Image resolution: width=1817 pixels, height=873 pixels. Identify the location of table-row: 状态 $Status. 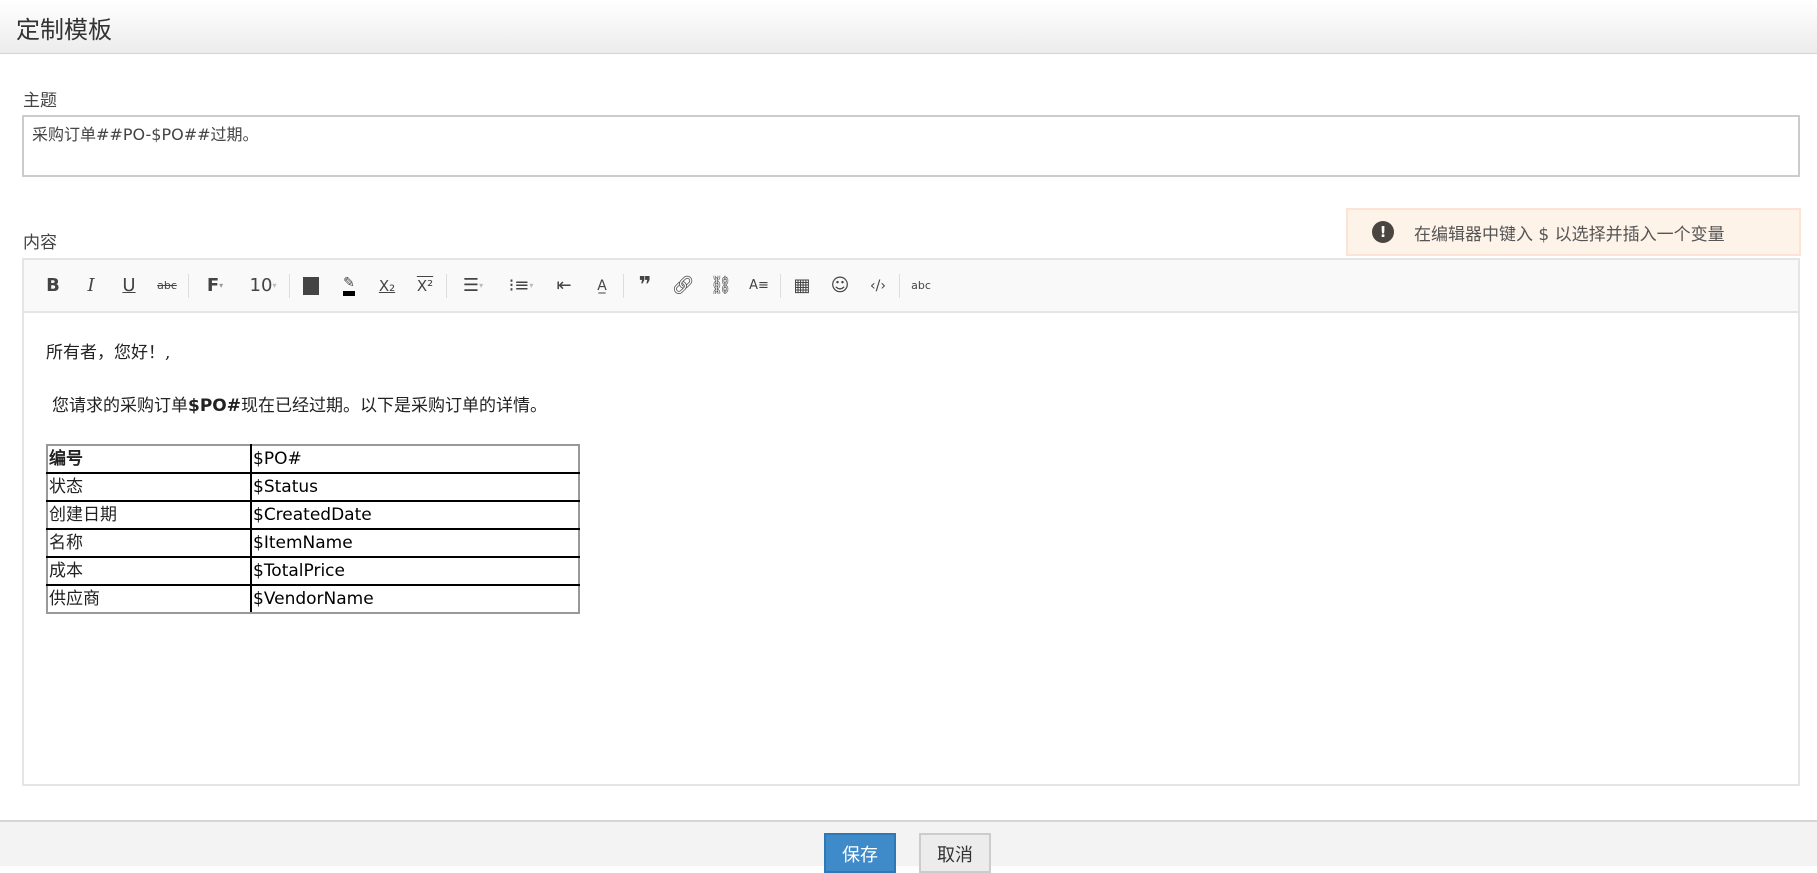
(313, 487).